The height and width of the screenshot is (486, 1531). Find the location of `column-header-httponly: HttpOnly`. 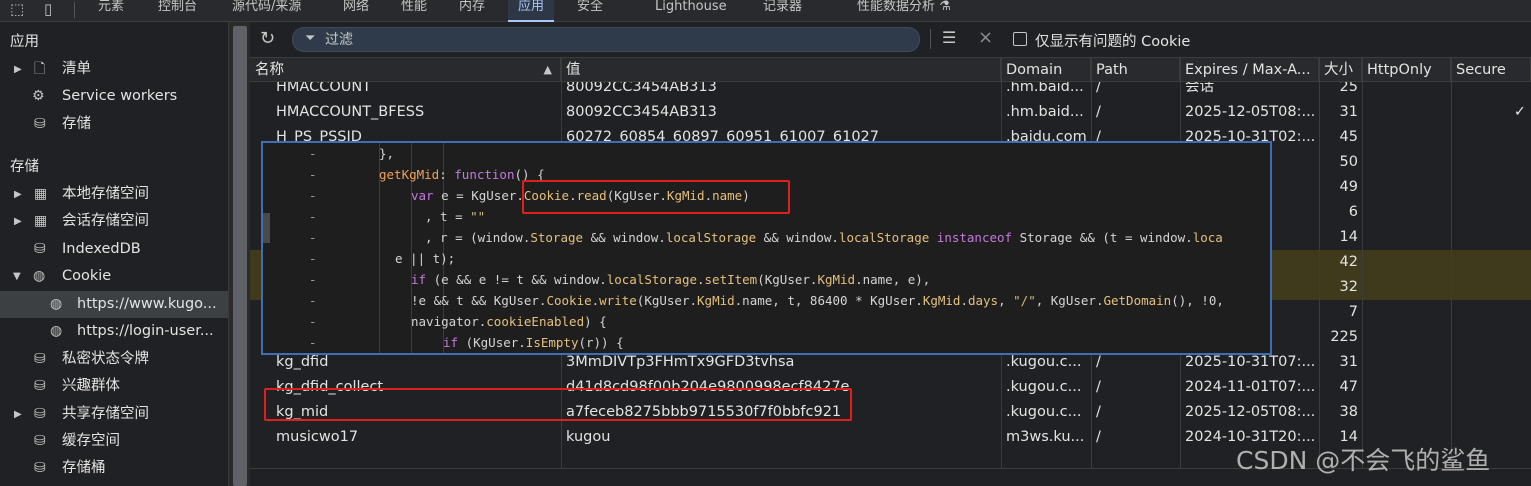

column-header-httponly: HttpOnly is located at coordinates (1406, 70).